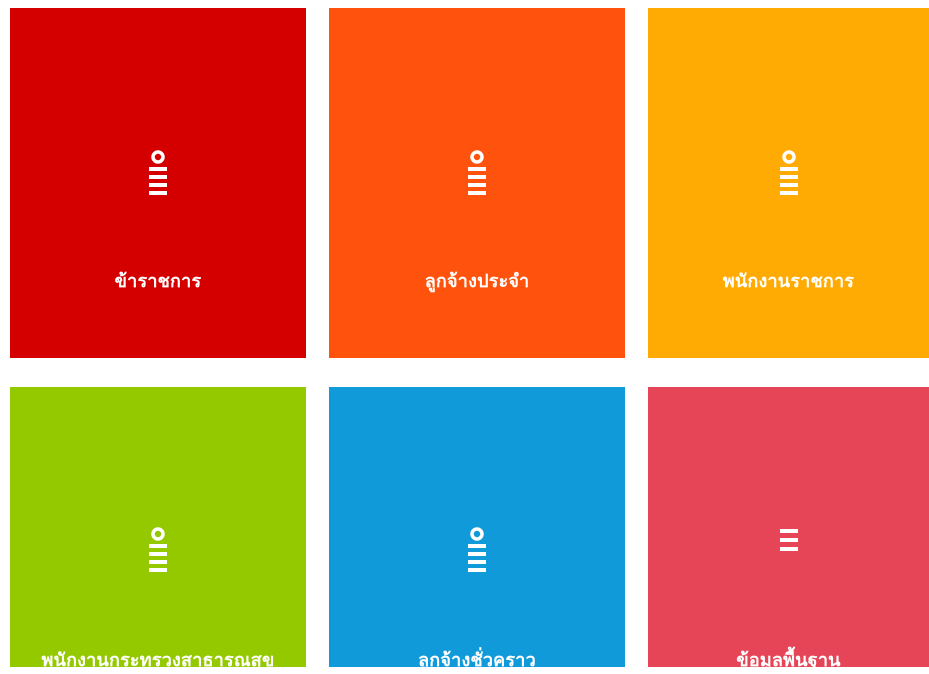  I want to click on tile-basic-data: ข้อมูลพื้นฐาน, so click(788, 529).